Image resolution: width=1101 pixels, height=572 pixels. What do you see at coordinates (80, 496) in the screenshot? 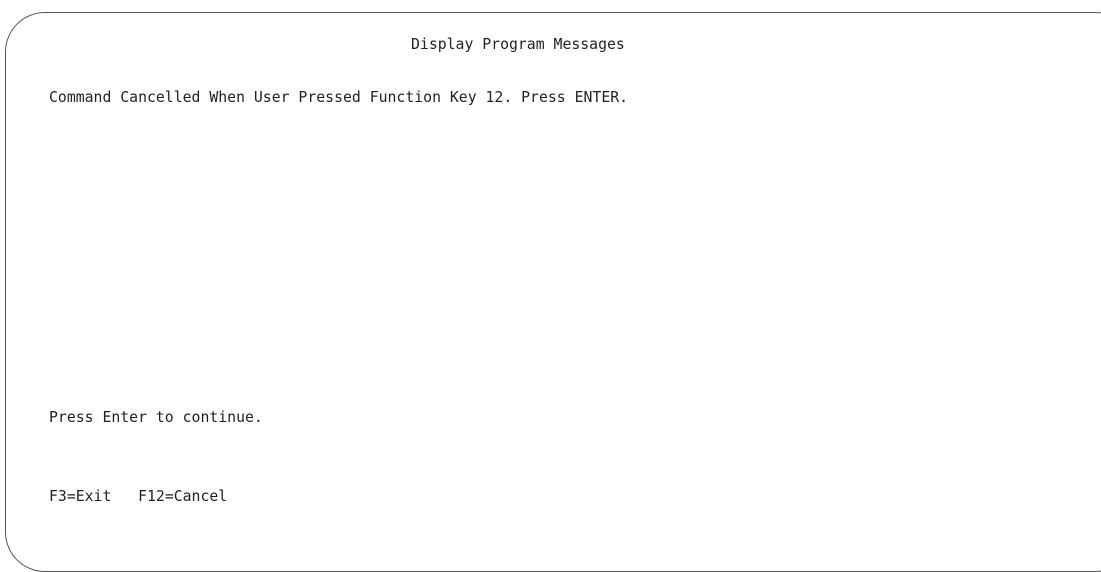
I see `f3-exit-key: F3=Exit` at bounding box center [80, 496].